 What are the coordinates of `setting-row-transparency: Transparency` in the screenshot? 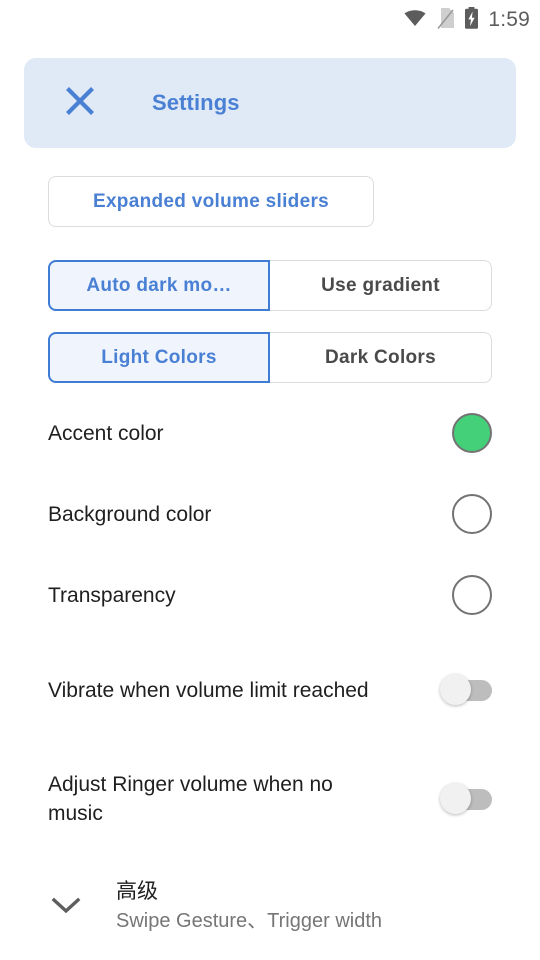 It's located at (270, 595).